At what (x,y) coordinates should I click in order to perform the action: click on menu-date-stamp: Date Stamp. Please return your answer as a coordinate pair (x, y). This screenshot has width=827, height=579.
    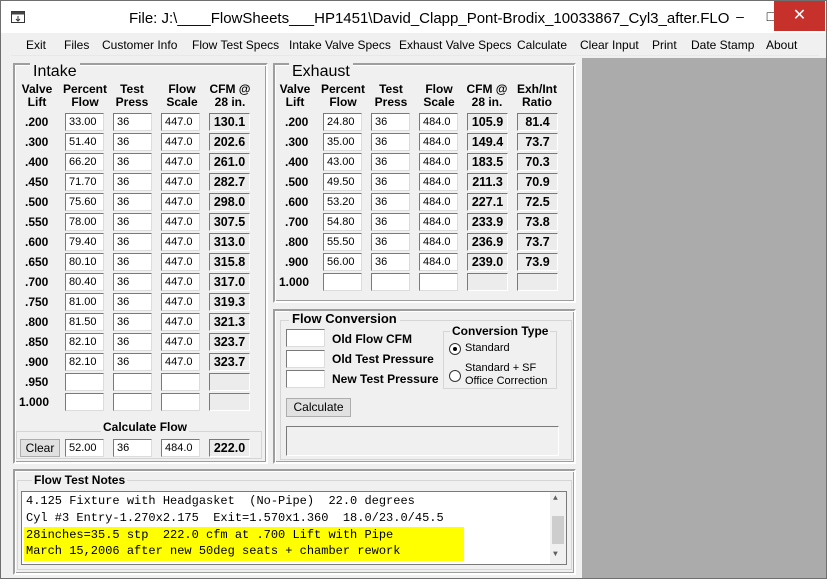
    Looking at the image, I should click on (722, 45).